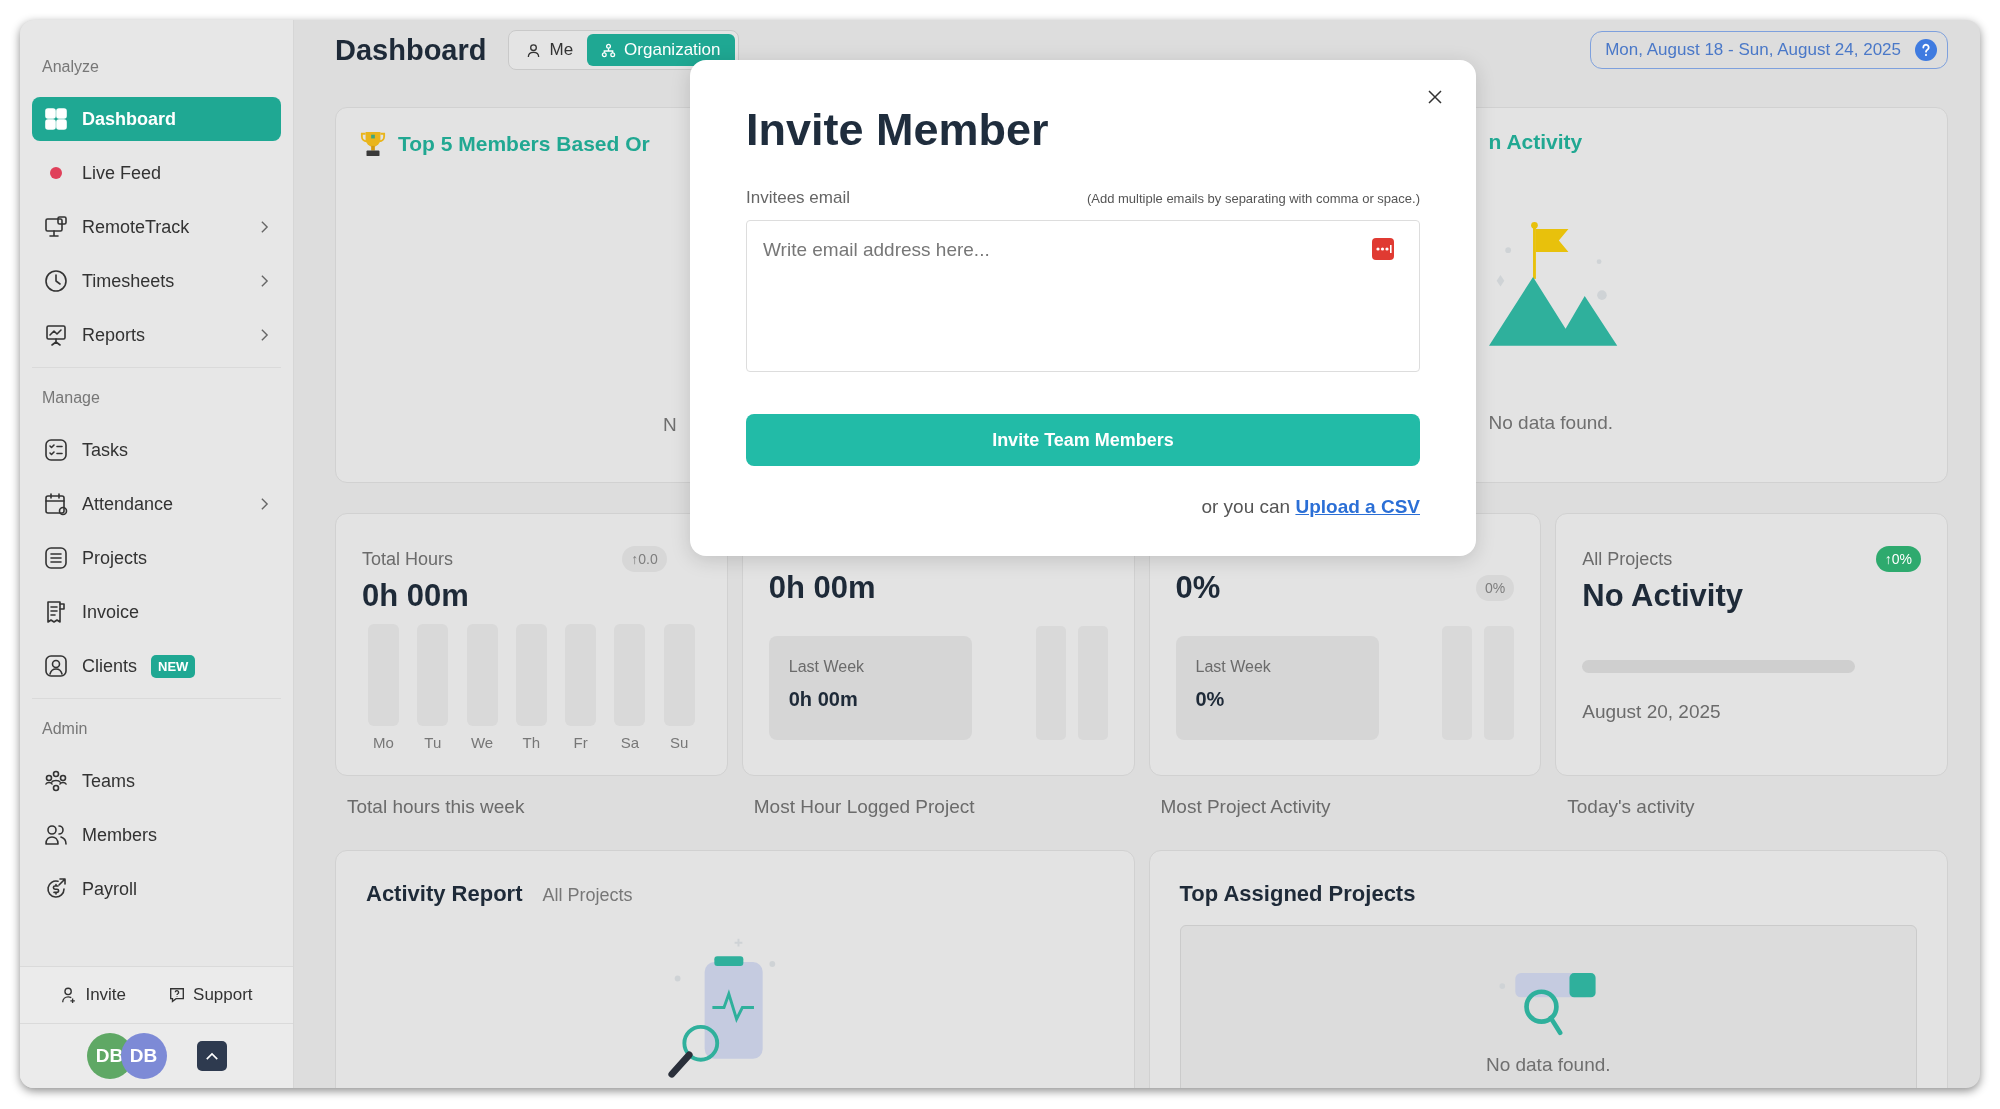 This screenshot has width=2000, height=1109. What do you see at coordinates (587, 895) in the screenshot?
I see `card-subtitle: All Projects` at bounding box center [587, 895].